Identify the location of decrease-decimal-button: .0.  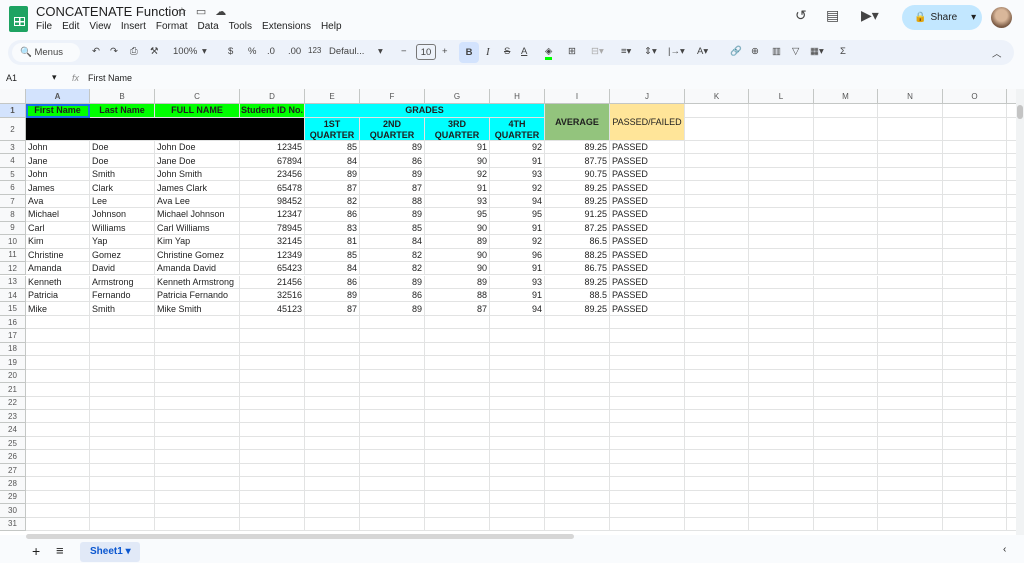
(271, 51).